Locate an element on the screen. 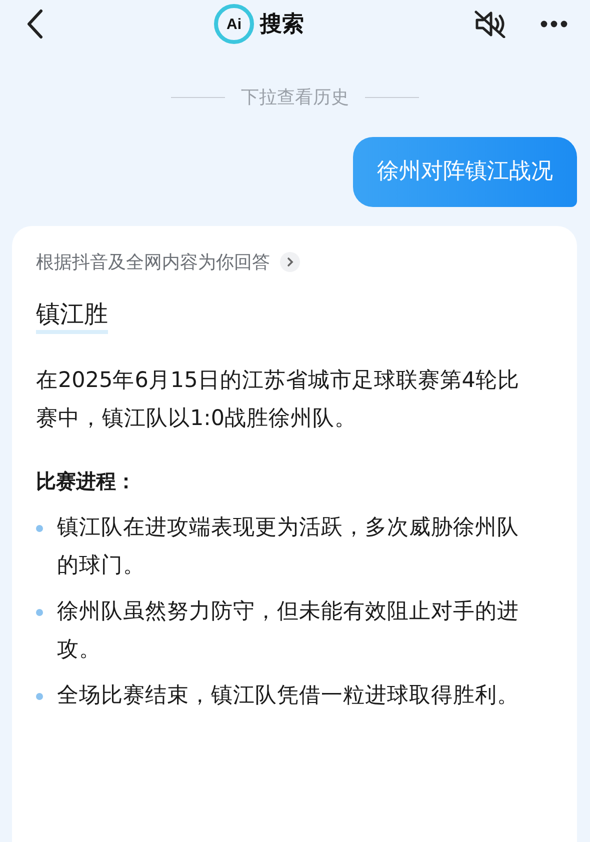 The image size is (590, 842). bullet-text: 徐州队虽然努力防守，但未能有效阻止对手的进攻。 is located at coordinates (288, 631).